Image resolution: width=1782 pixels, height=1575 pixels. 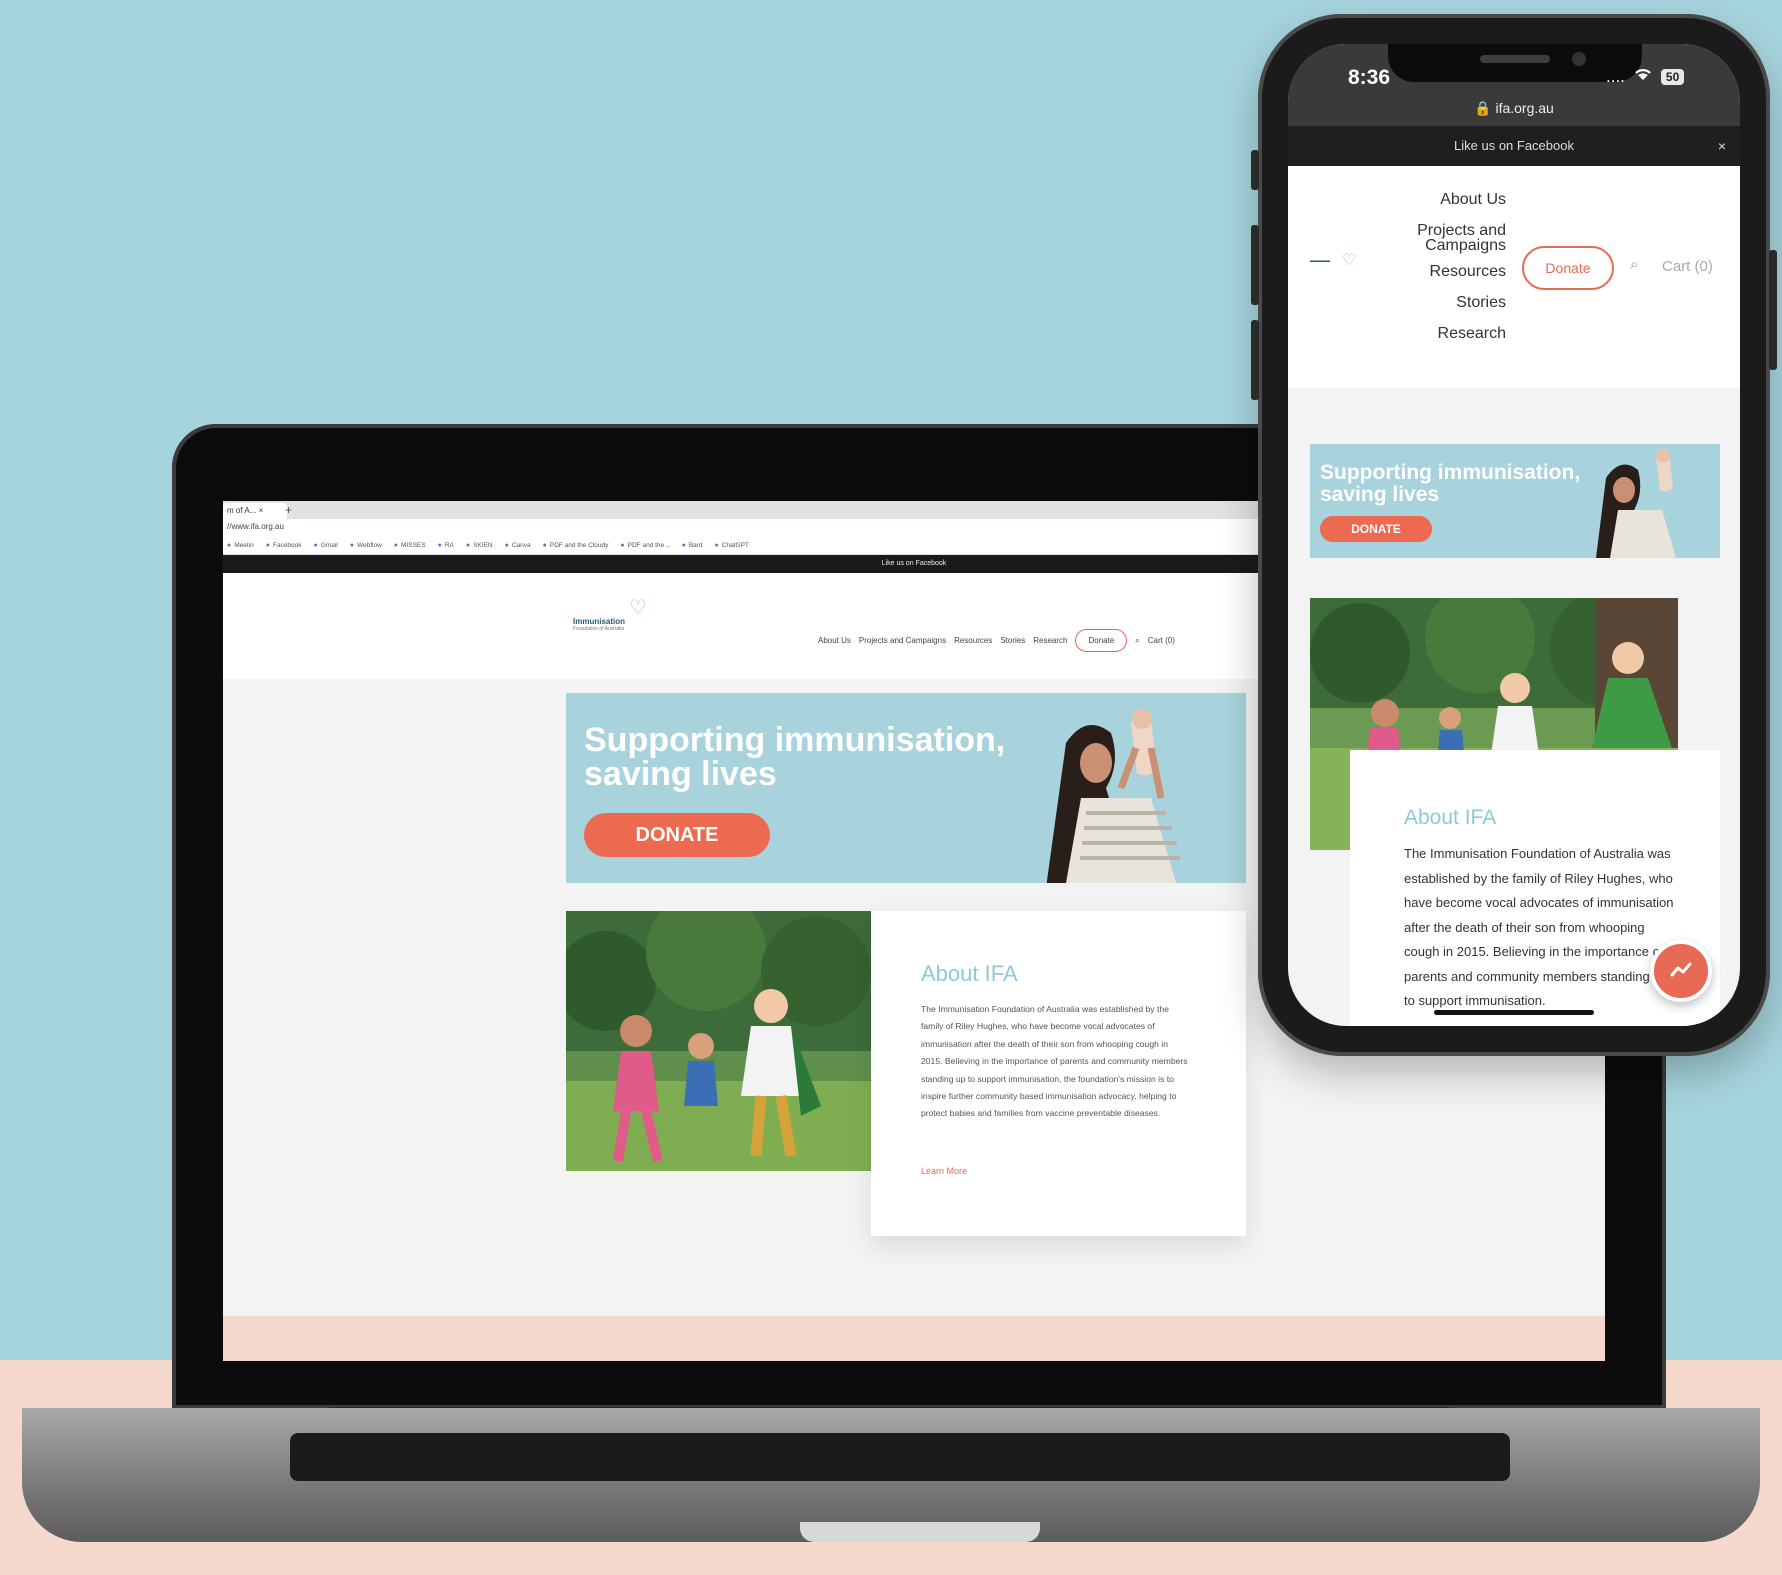 I want to click on footer-strip, so click(x=914, y=1338).